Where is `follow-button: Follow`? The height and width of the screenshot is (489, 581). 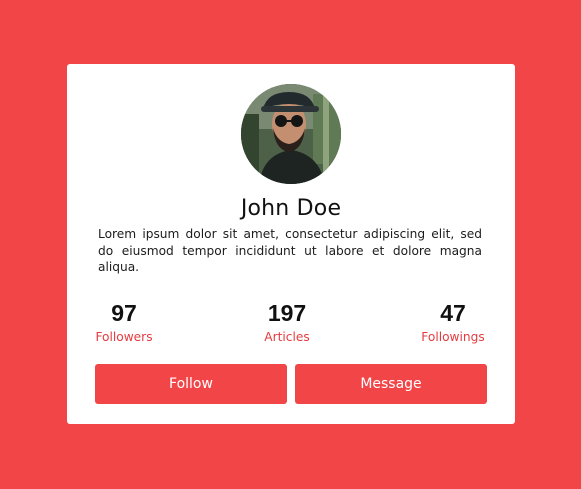
follow-button: Follow is located at coordinates (191, 384).